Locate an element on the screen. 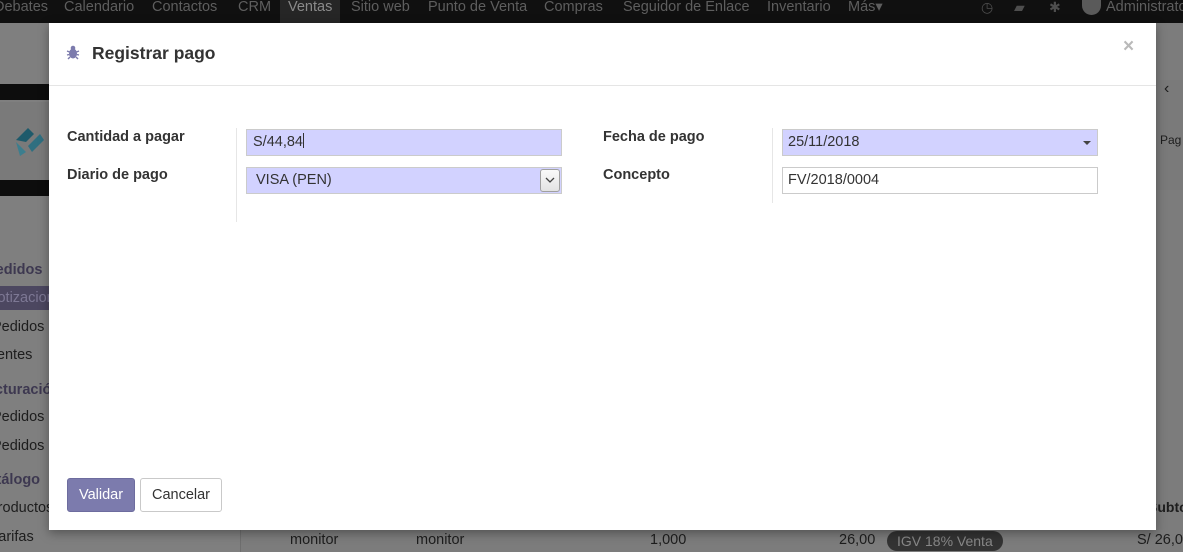 The height and width of the screenshot is (552, 1183). journal-select: VISA (PEN) is located at coordinates (404, 180).